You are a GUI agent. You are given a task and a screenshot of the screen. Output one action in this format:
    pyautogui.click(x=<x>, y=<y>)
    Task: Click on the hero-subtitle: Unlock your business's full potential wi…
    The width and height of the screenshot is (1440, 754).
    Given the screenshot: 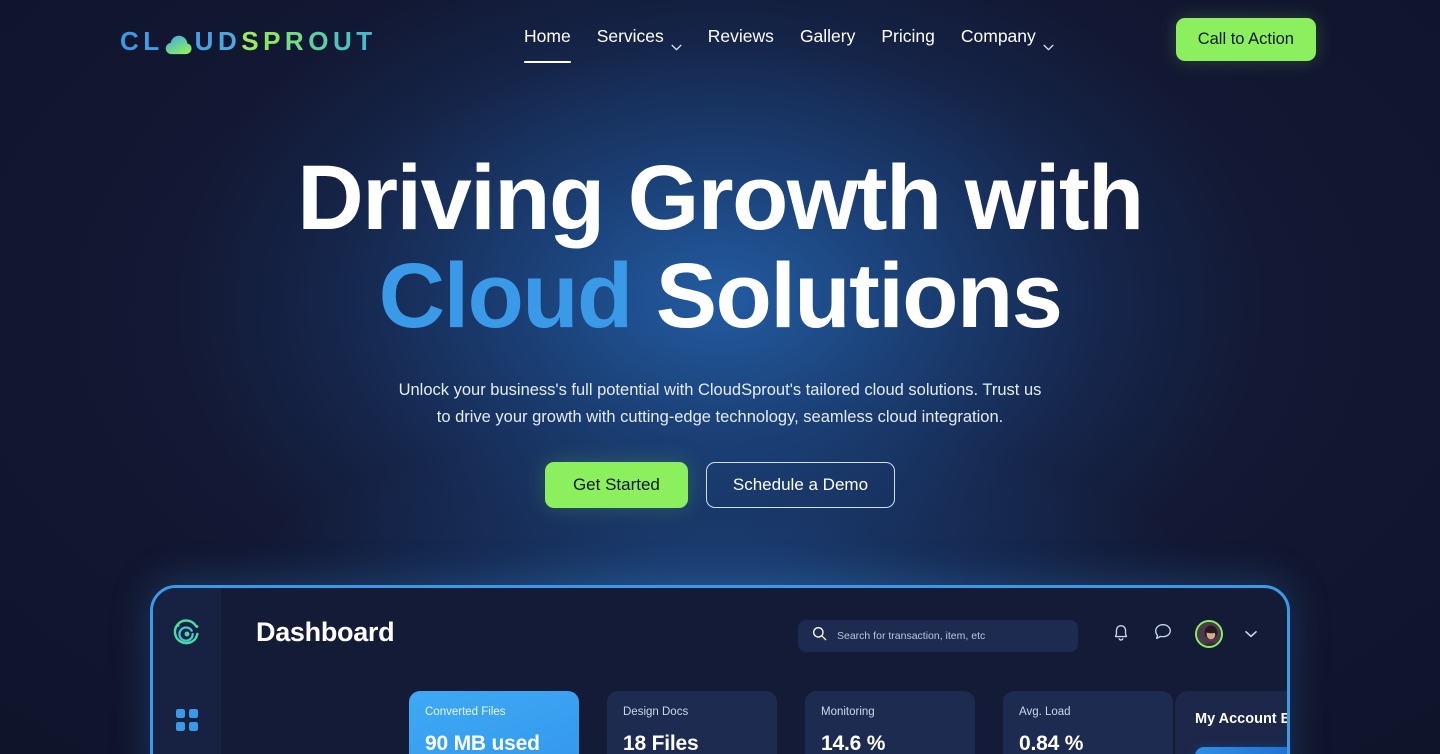 What is the action you would take?
    pyautogui.click(x=720, y=404)
    